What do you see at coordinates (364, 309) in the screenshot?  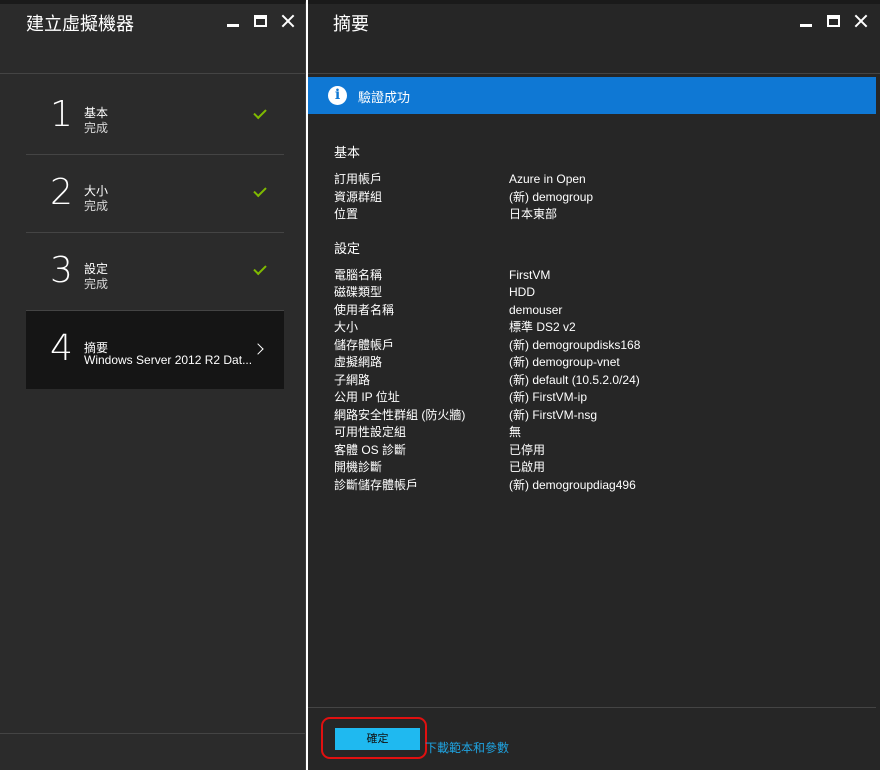 I see `row-key: 使用者名稱` at bounding box center [364, 309].